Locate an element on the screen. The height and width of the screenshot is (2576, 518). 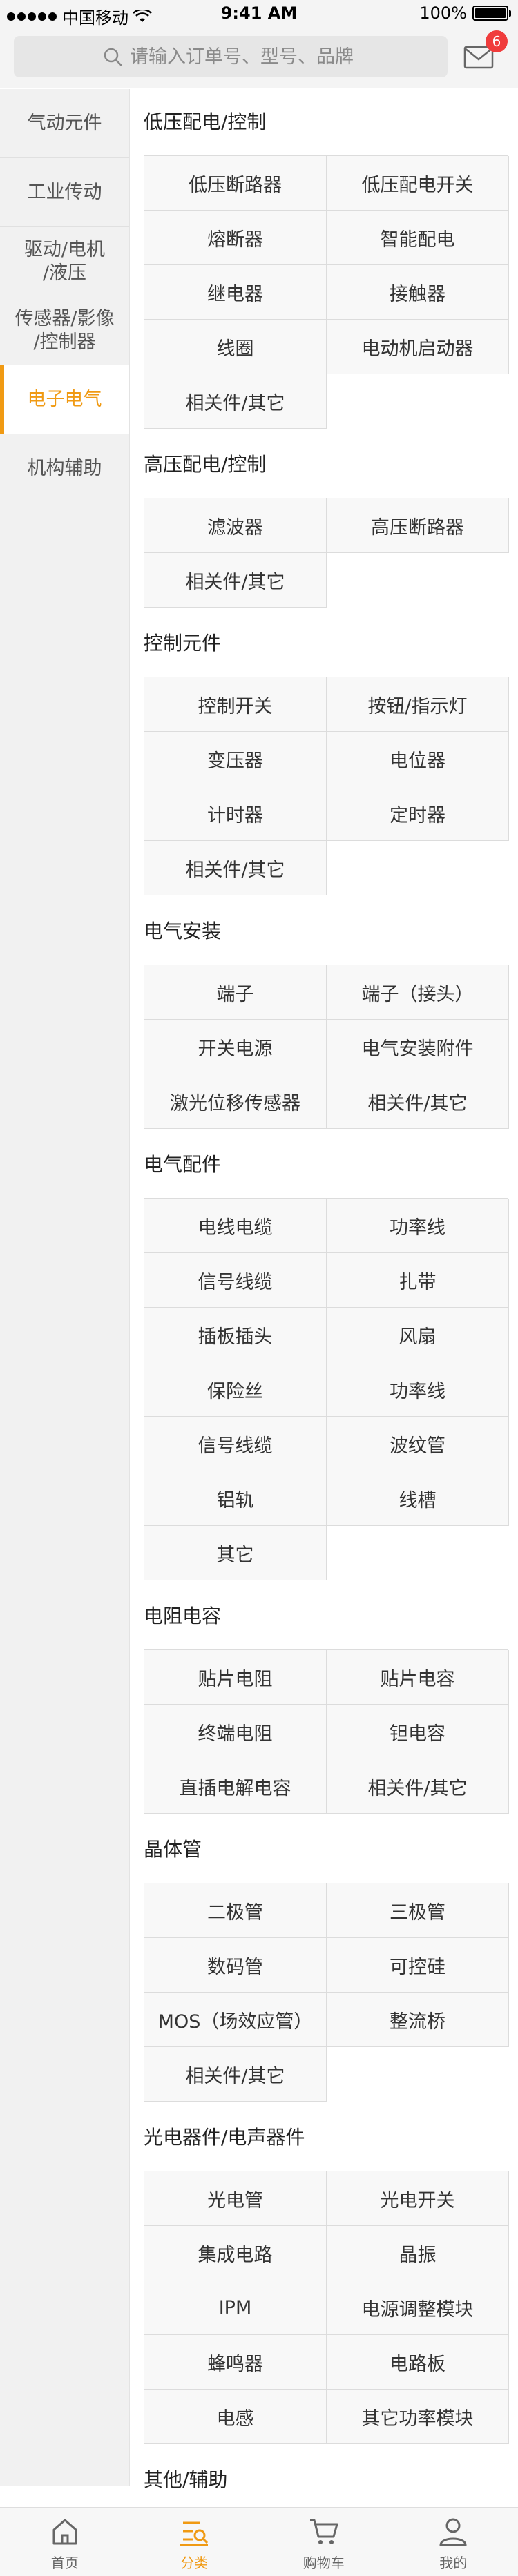
subcategory-item: 贴片电容 is located at coordinates (418, 1678).